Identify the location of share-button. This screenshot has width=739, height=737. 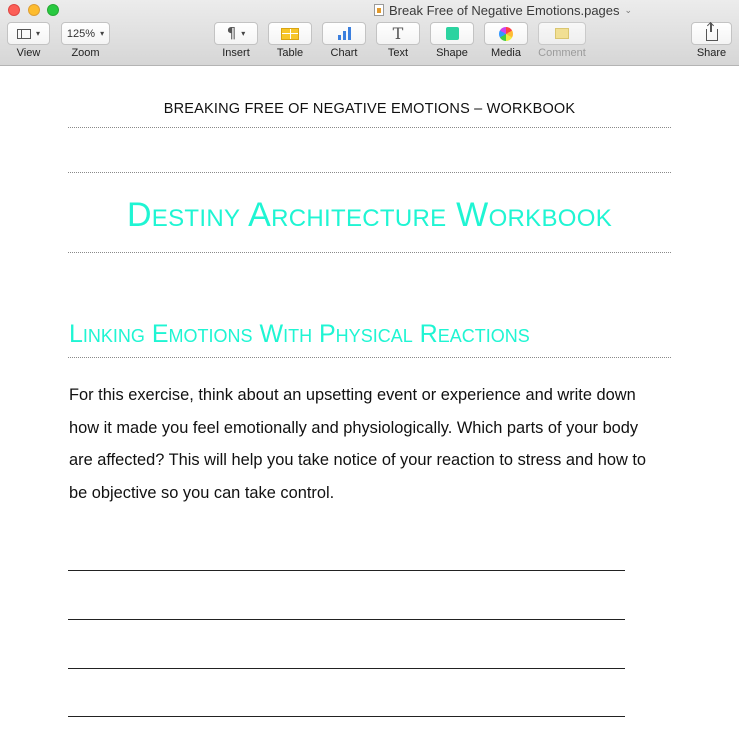
(711, 33).